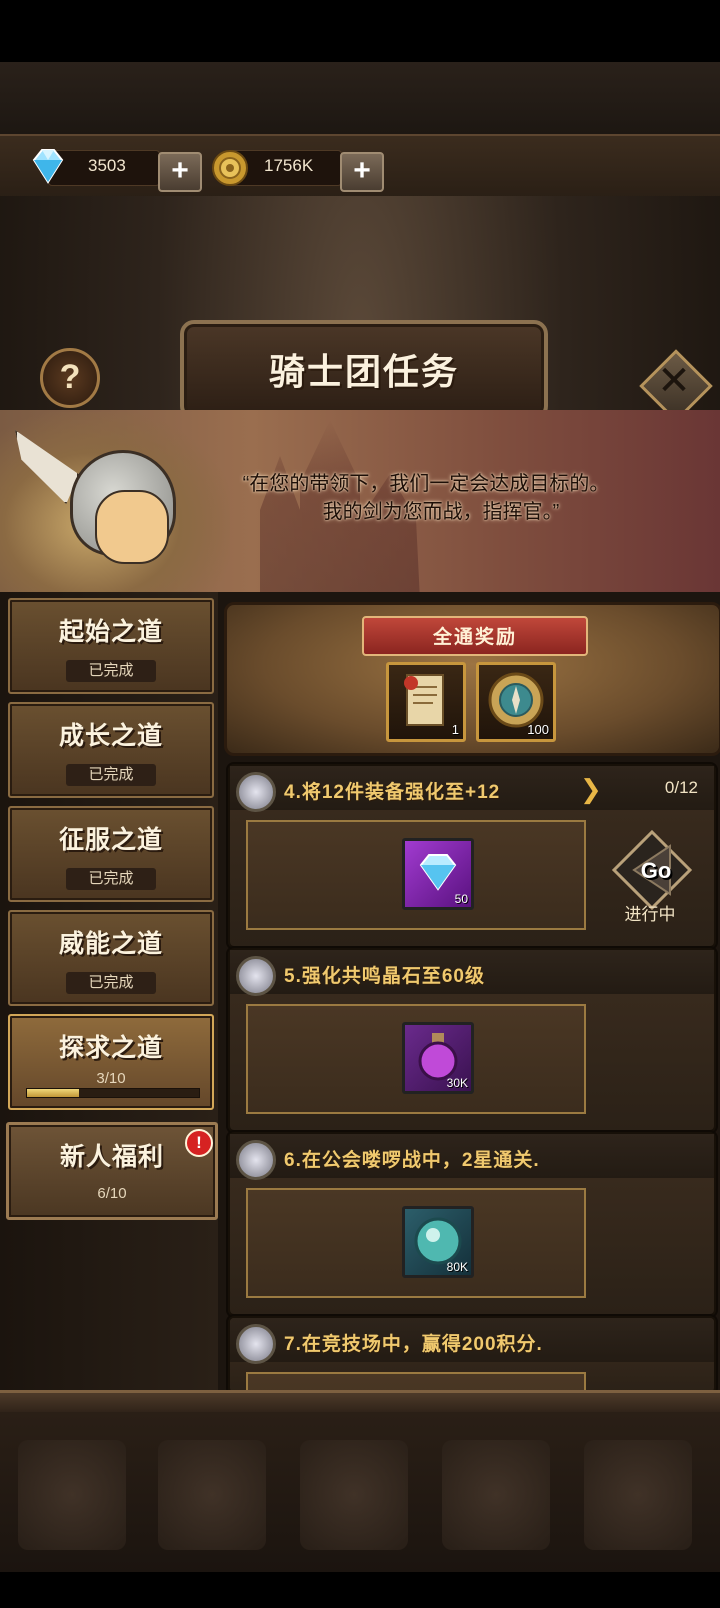 The height and width of the screenshot is (1608, 720). I want to click on close-icon: ✕, so click(674, 381).